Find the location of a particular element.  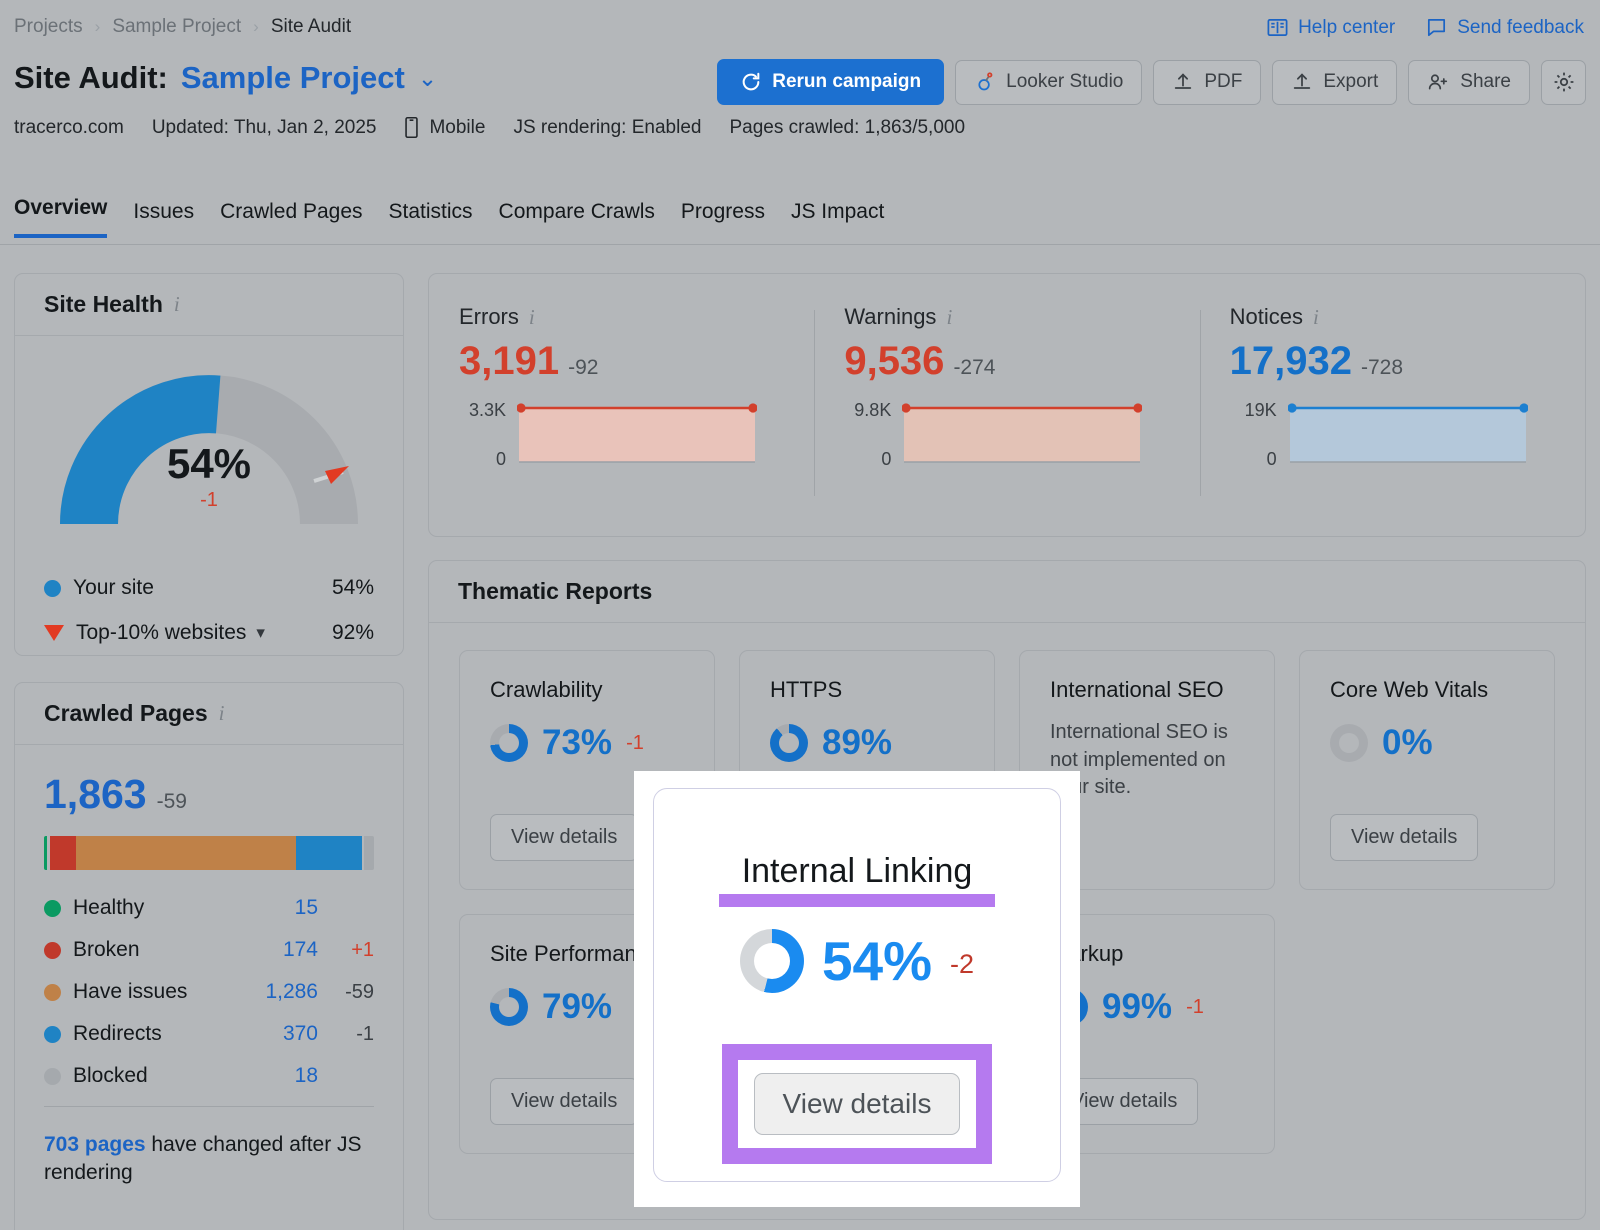

card-title: International SEO is located at coordinates (1137, 689).